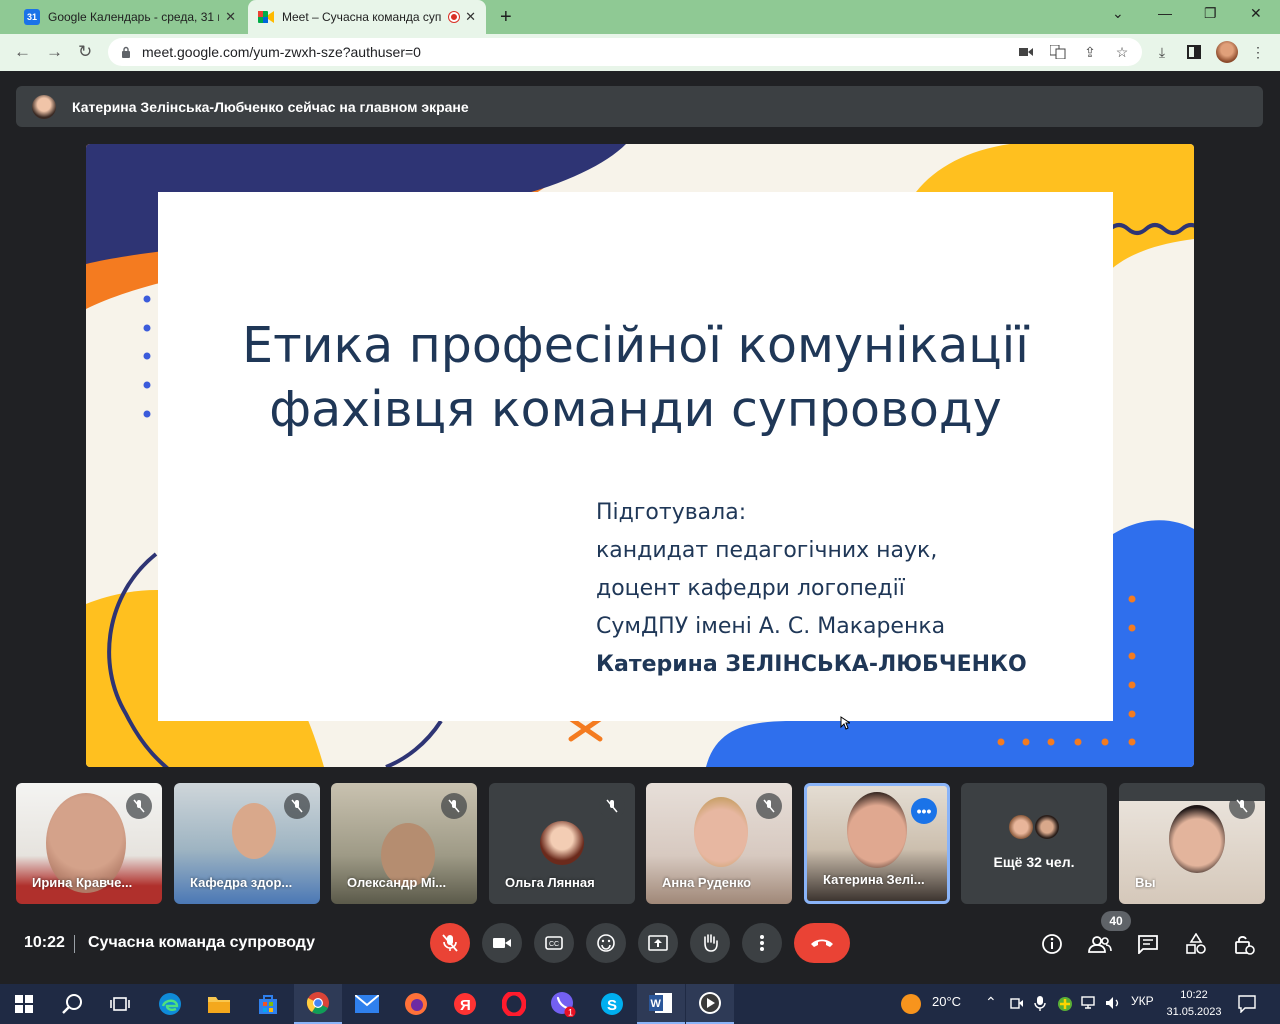  What do you see at coordinates (1194, 995) in the screenshot?
I see `taskbar-time: 10:22` at bounding box center [1194, 995].